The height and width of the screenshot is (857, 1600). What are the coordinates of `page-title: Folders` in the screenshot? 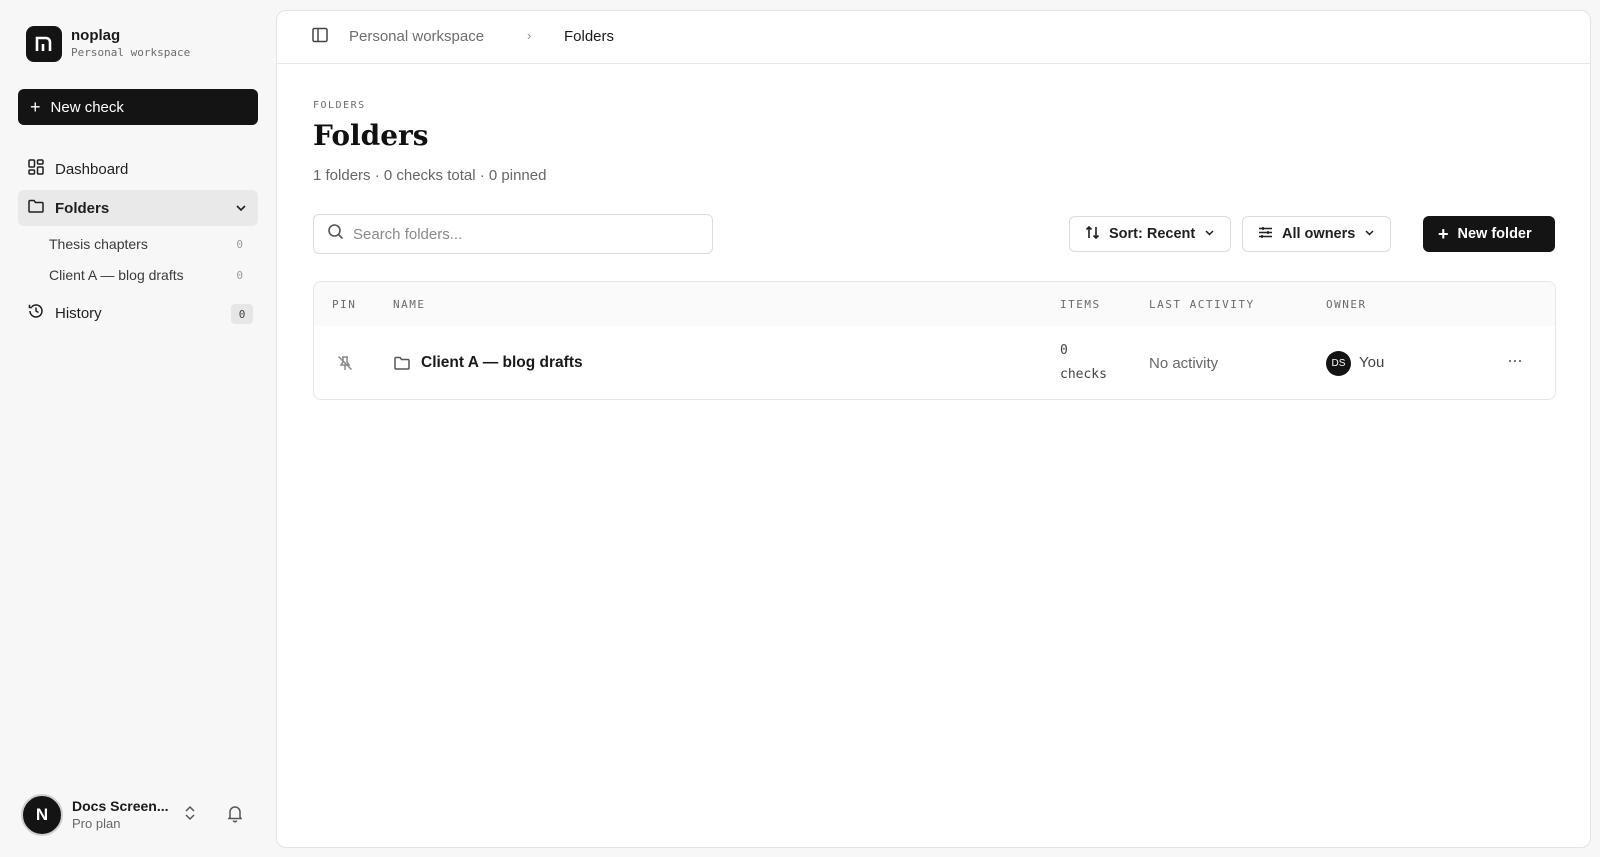 It's located at (371, 135).